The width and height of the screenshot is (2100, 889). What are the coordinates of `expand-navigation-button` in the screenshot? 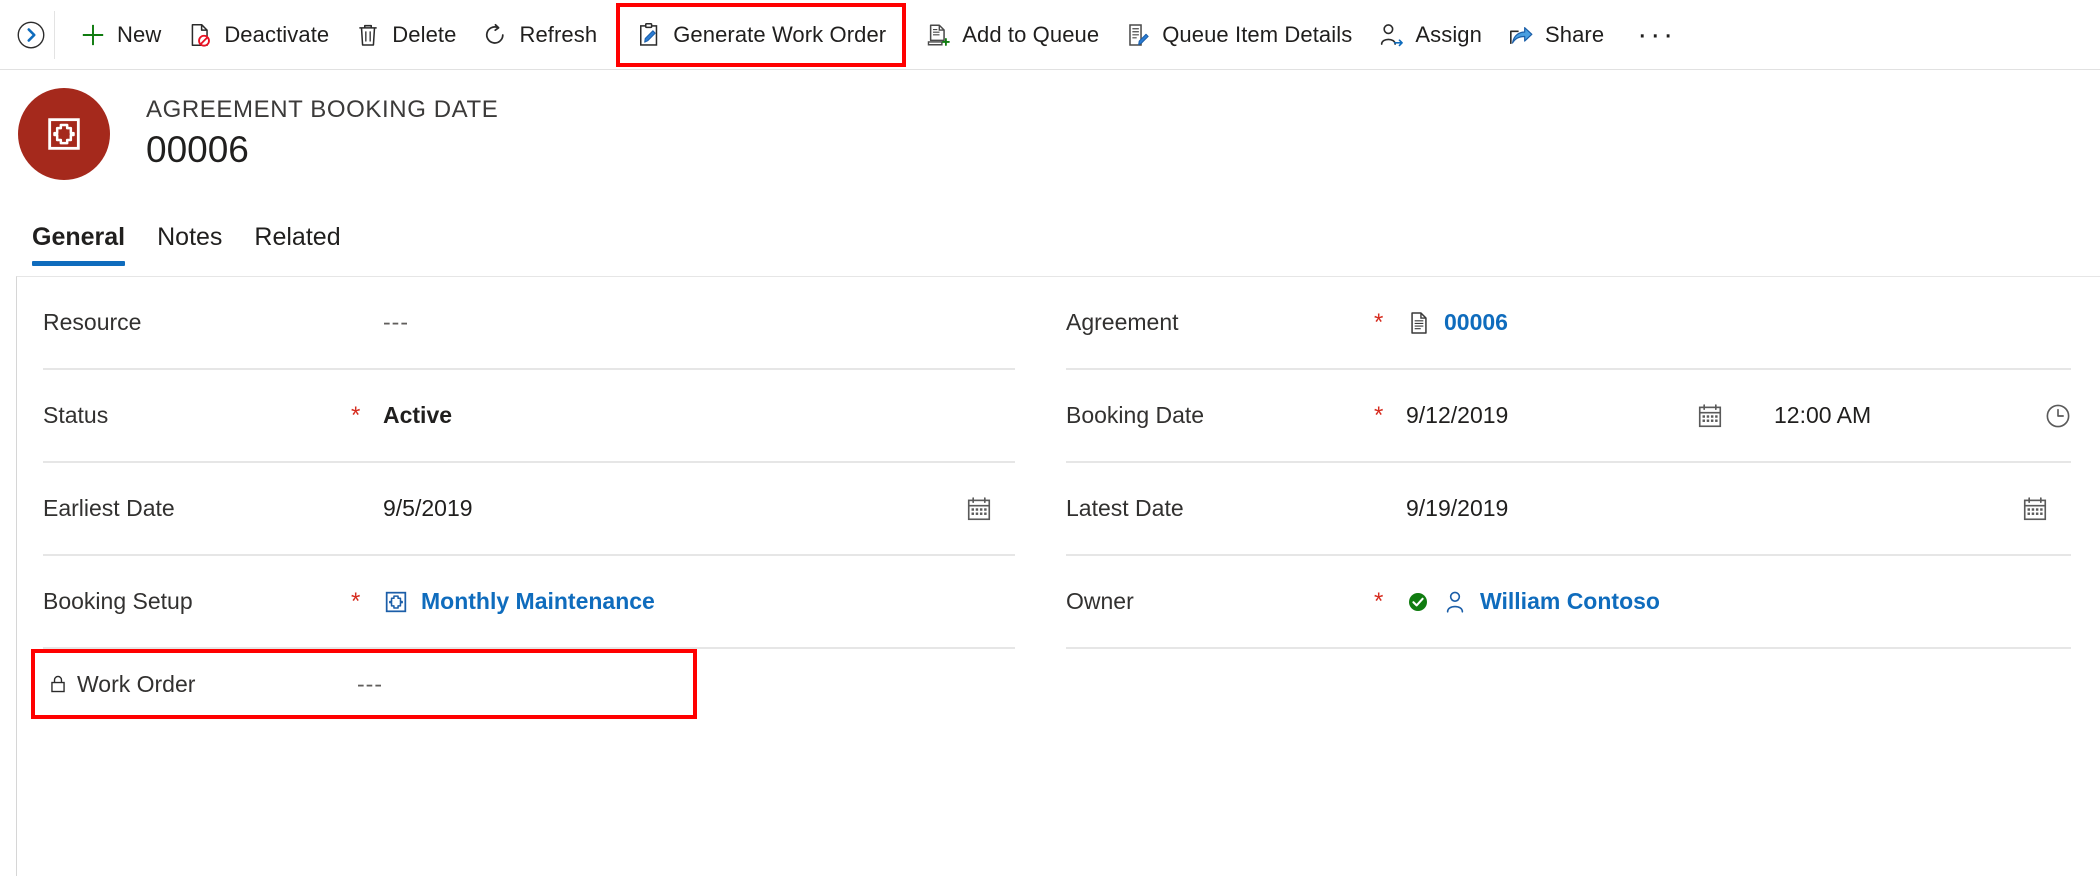 It's located at (31, 35).